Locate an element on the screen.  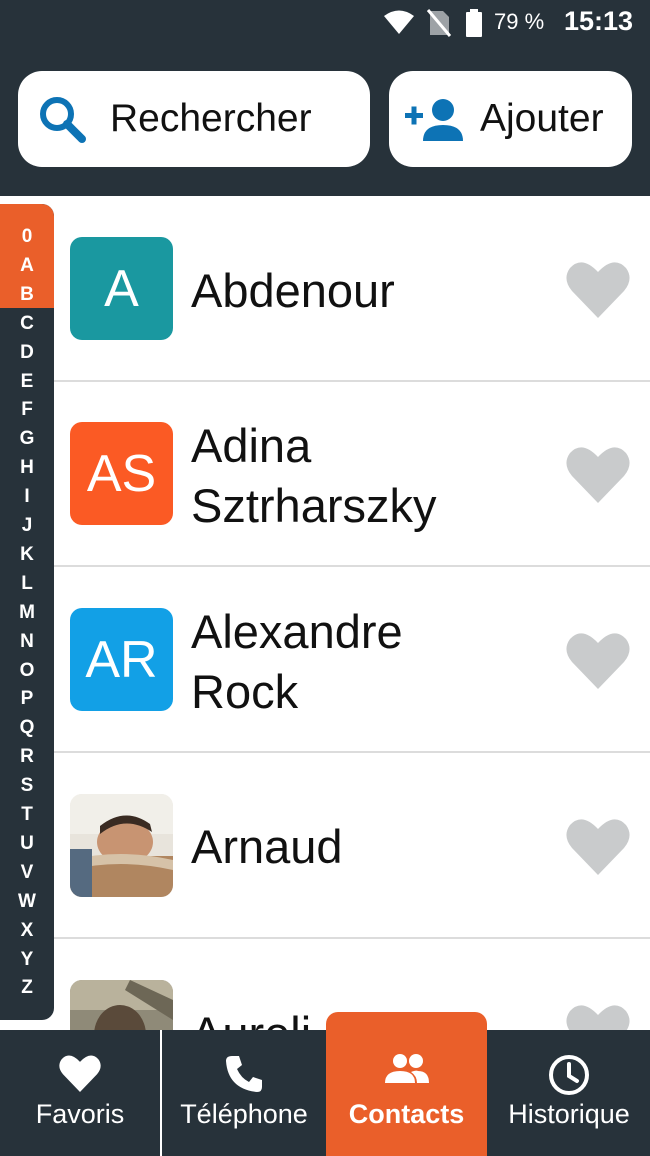
heart-icon is located at coordinates (80, 1075).